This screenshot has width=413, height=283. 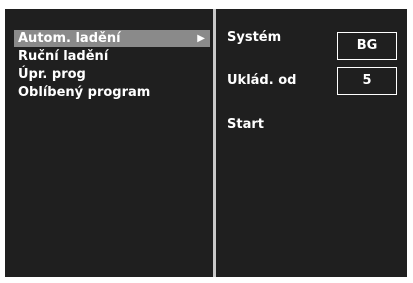 I want to click on system-label: Systém, so click(x=254, y=37).